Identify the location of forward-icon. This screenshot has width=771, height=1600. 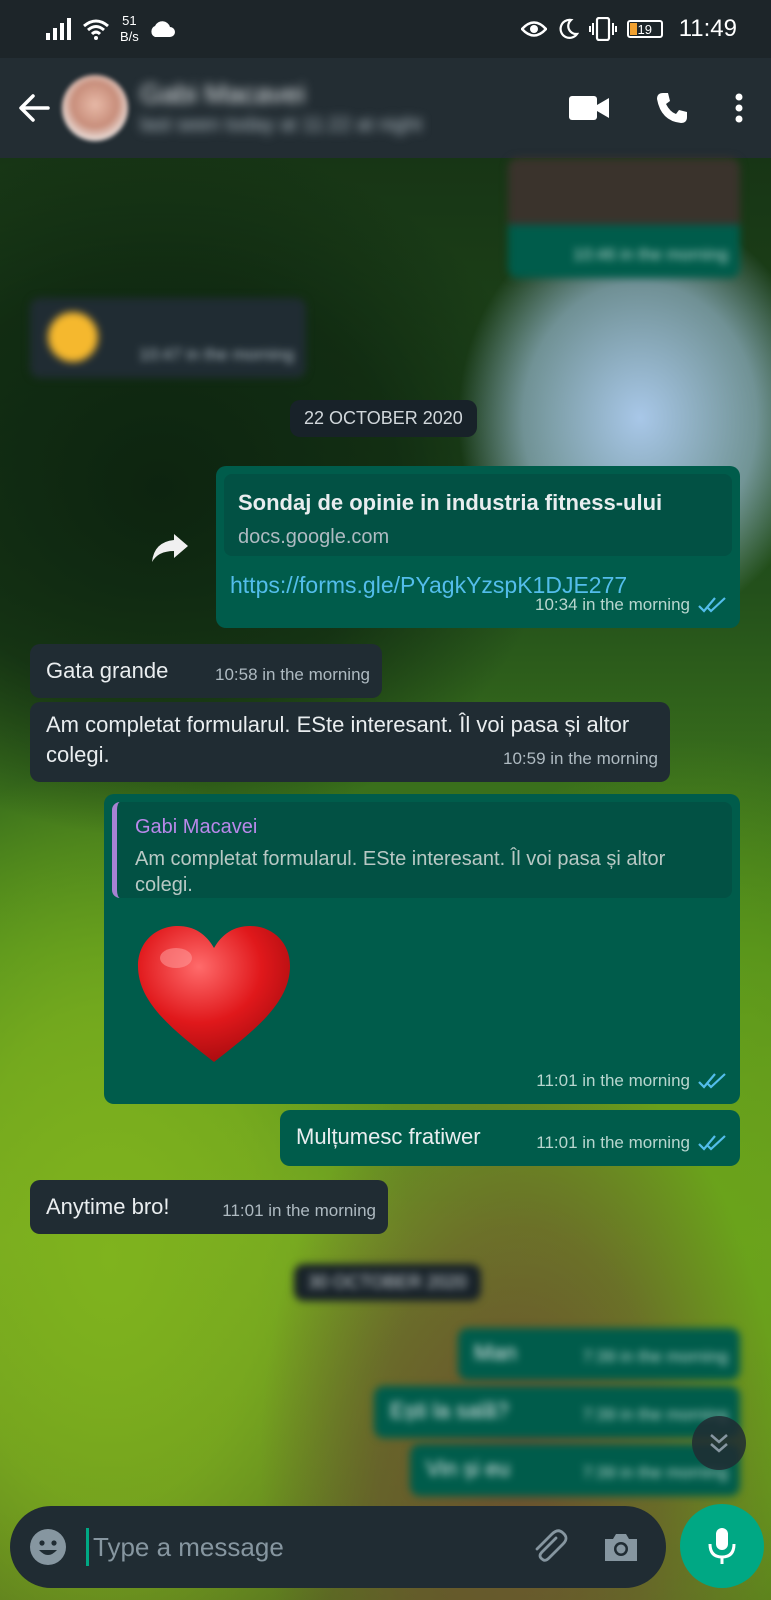
(170, 550).